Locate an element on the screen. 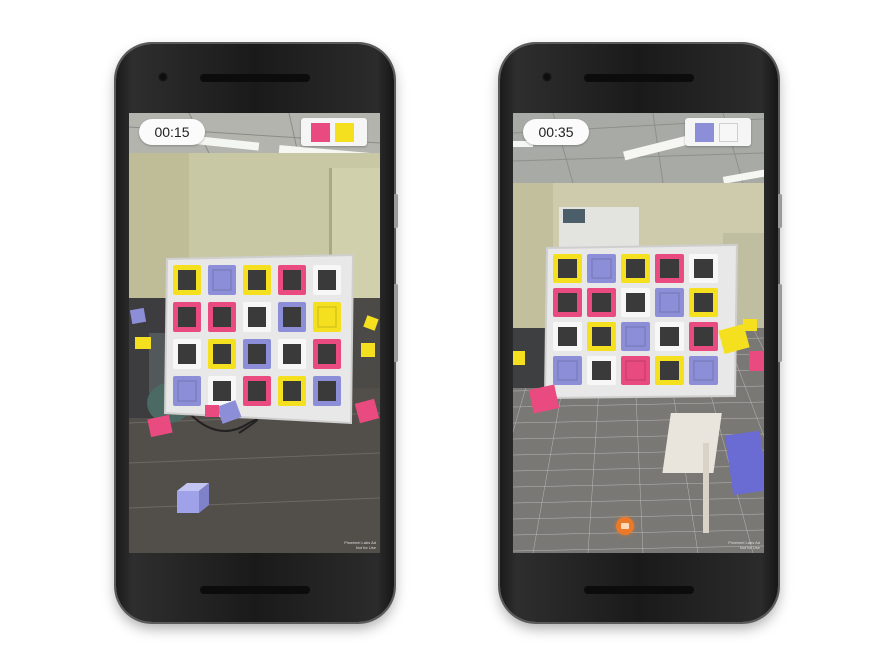 This screenshot has height=669, width=892. timer-display: 00:35 is located at coordinates (556, 132).